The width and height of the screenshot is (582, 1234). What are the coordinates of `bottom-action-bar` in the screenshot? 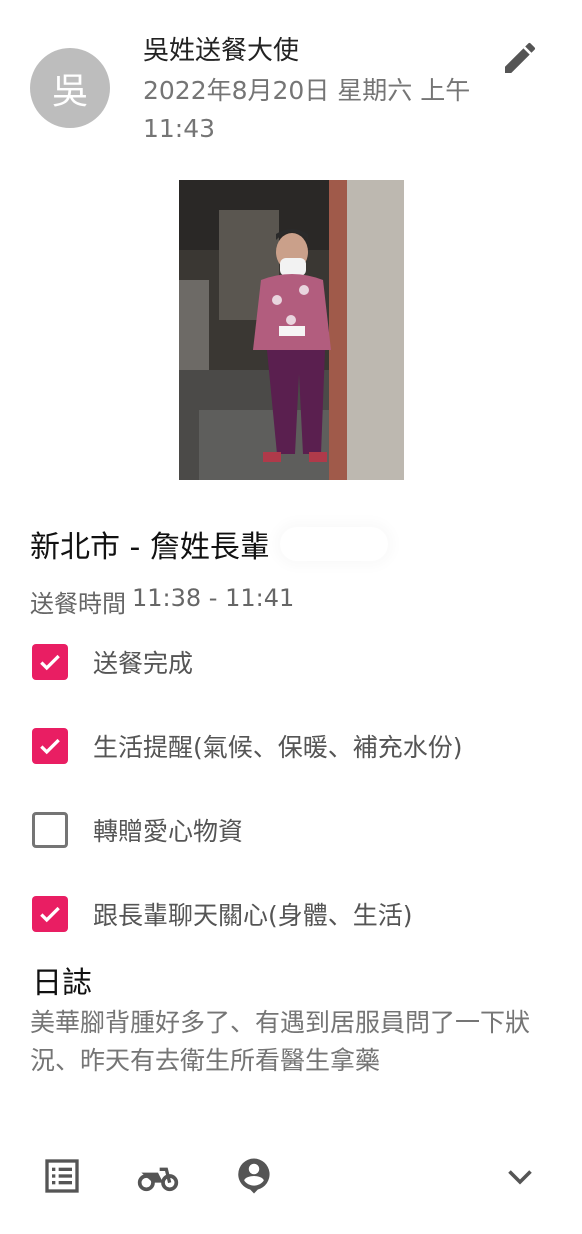 It's located at (291, 1180).